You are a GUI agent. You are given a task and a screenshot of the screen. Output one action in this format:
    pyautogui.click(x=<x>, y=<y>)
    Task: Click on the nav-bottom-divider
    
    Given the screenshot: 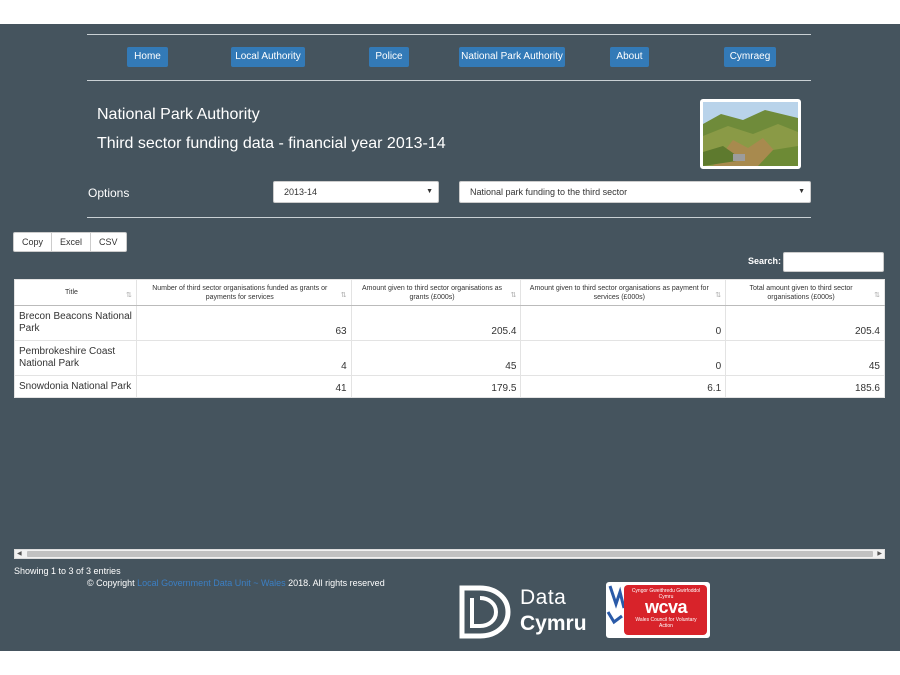 What is the action you would take?
    pyautogui.click(x=449, y=80)
    